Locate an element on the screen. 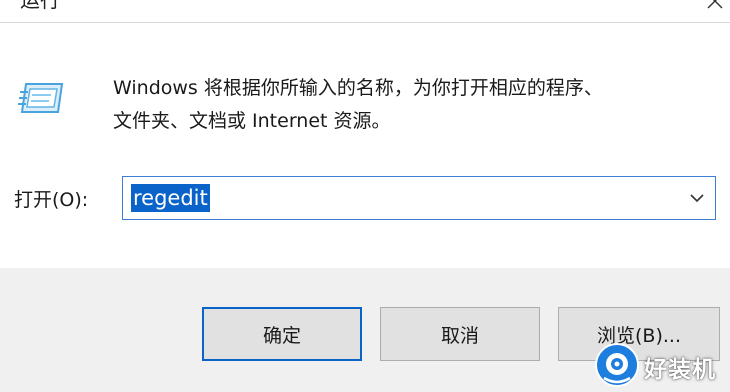 The width and height of the screenshot is (730, 392). window-title: 运行 is located at coordinates (40, 6).